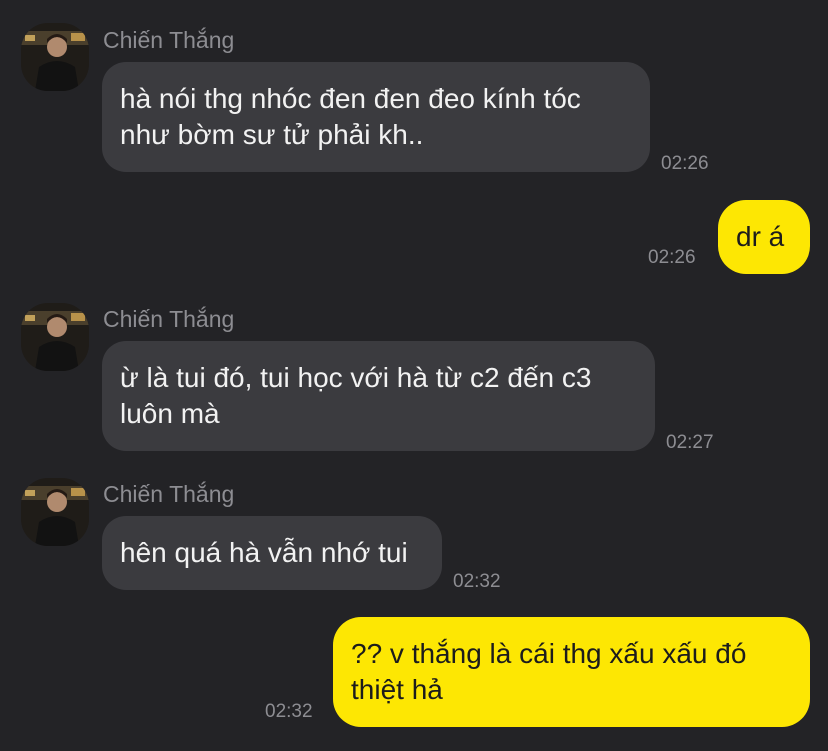 The height and width of the screenshot is (751, 828). Describe the element at coordinates (760, 236) in the screenshot. I see `message-text-line: dr á` at that location.